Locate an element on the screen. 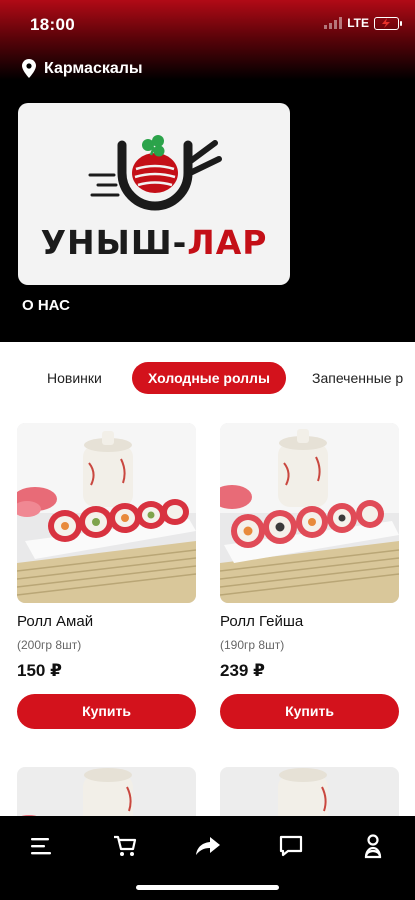 The height and width of the screenshot is (900, 415). status-indicators: LTE is located at coordinates (363, 23).